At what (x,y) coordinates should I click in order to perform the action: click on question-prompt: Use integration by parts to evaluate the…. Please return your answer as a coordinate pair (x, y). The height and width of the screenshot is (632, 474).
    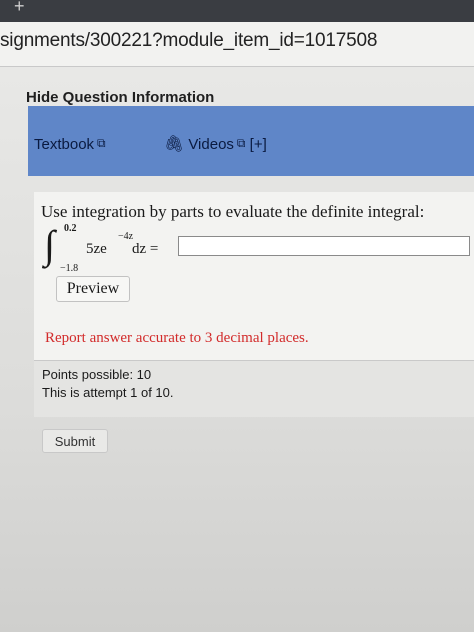
    Looking at the image, I should click on (233, 211).